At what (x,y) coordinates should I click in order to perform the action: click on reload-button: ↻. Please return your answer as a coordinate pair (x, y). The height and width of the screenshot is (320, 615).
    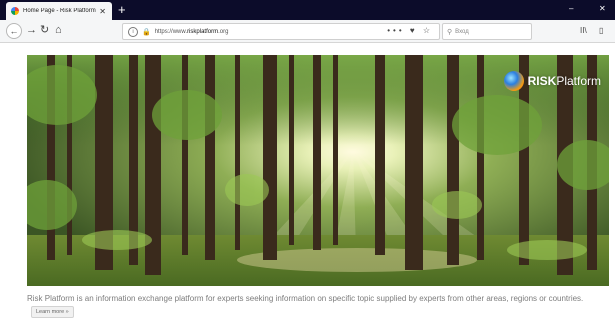
    Looking at the image, I should click on (44, 30).